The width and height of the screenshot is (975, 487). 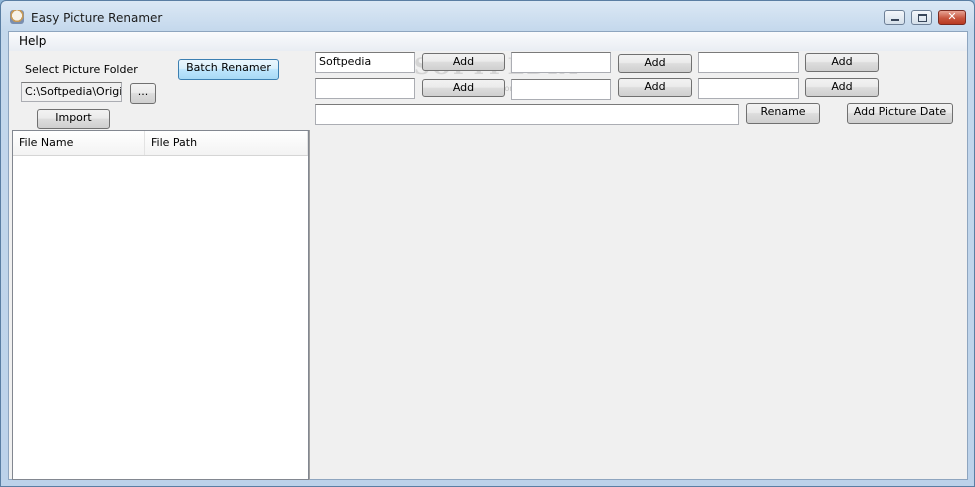 What do you see at coordinates (309, 305) in the screenshot?
I see `panel-divider` at bounding box center [309, 305].